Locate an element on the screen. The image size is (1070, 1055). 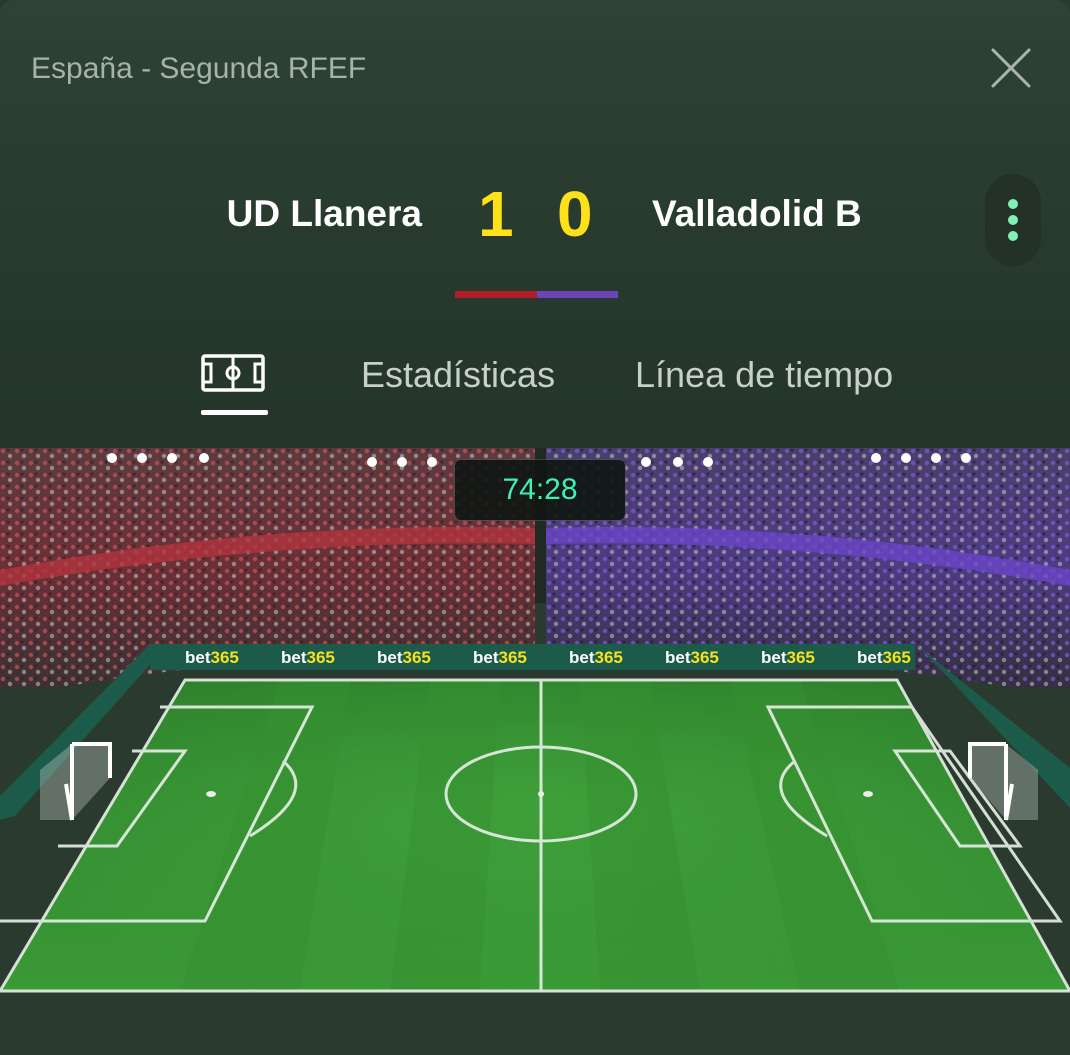
tab-bar: Estadísticas Línea de tiempo is located at coordinates (535, 385).